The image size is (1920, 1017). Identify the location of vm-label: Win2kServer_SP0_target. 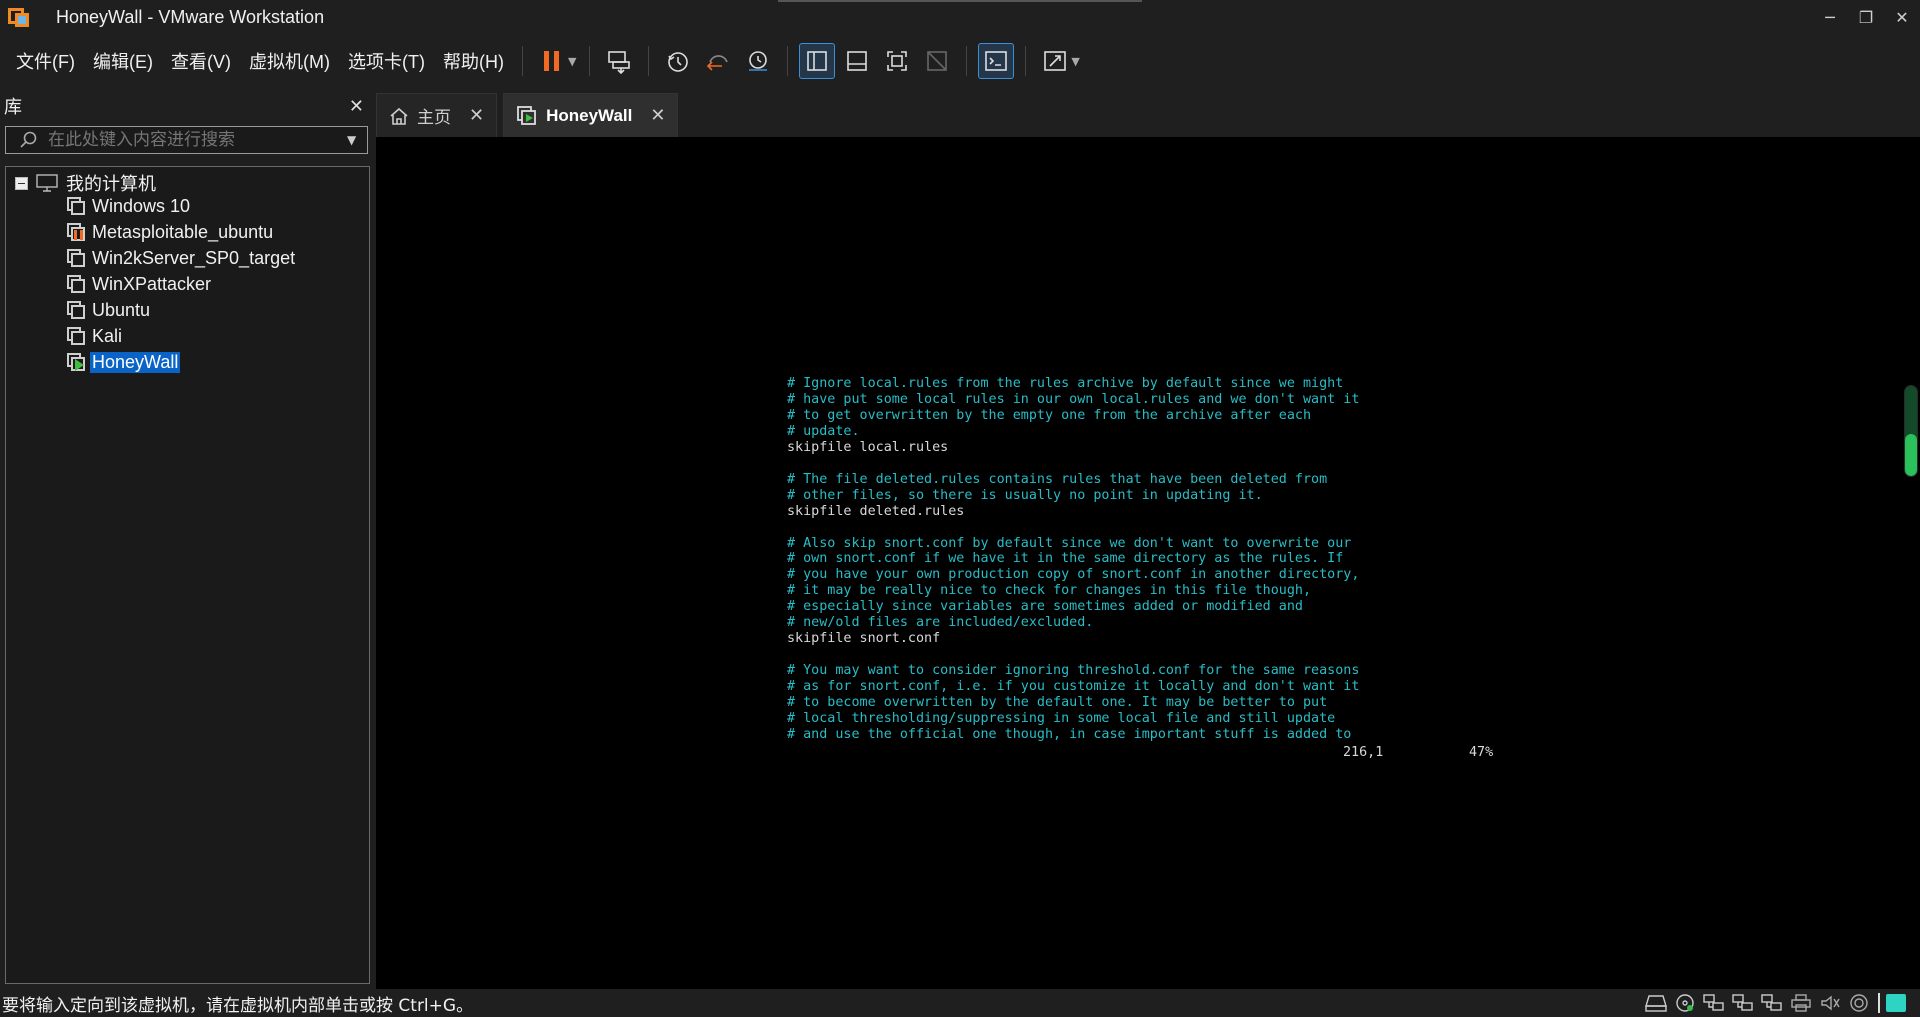
(194, 257).